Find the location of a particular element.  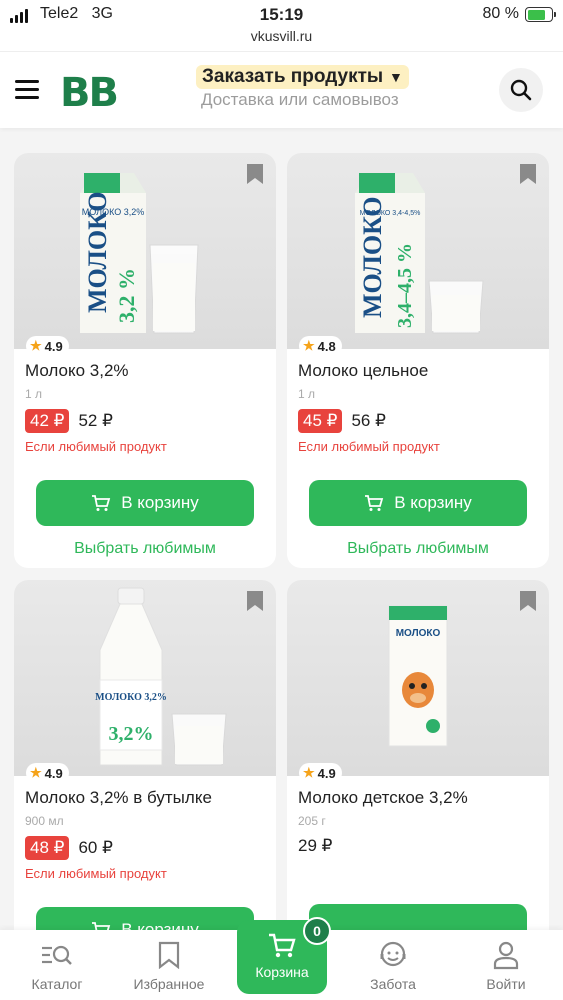

product-image: МОЛОКО ★ 4.9 is located at coordinates (418, 681).